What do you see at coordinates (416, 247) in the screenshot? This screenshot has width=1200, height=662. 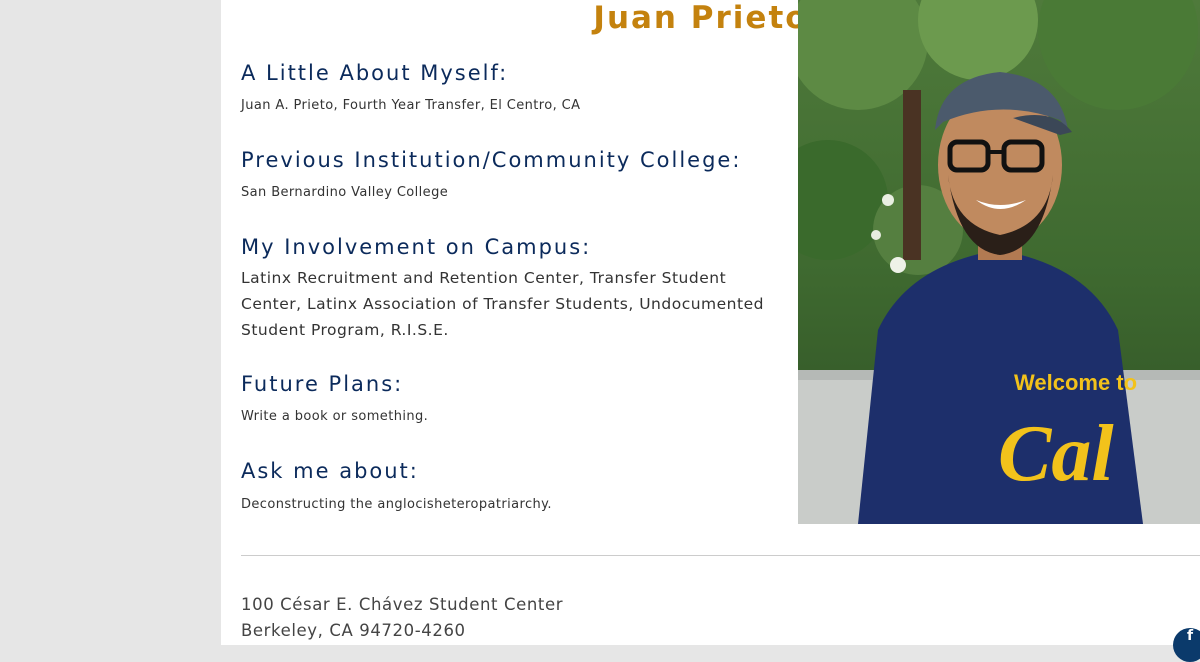 I see `involvement-heading: My Involvement on Campus:` at bounding box center [416, 247].